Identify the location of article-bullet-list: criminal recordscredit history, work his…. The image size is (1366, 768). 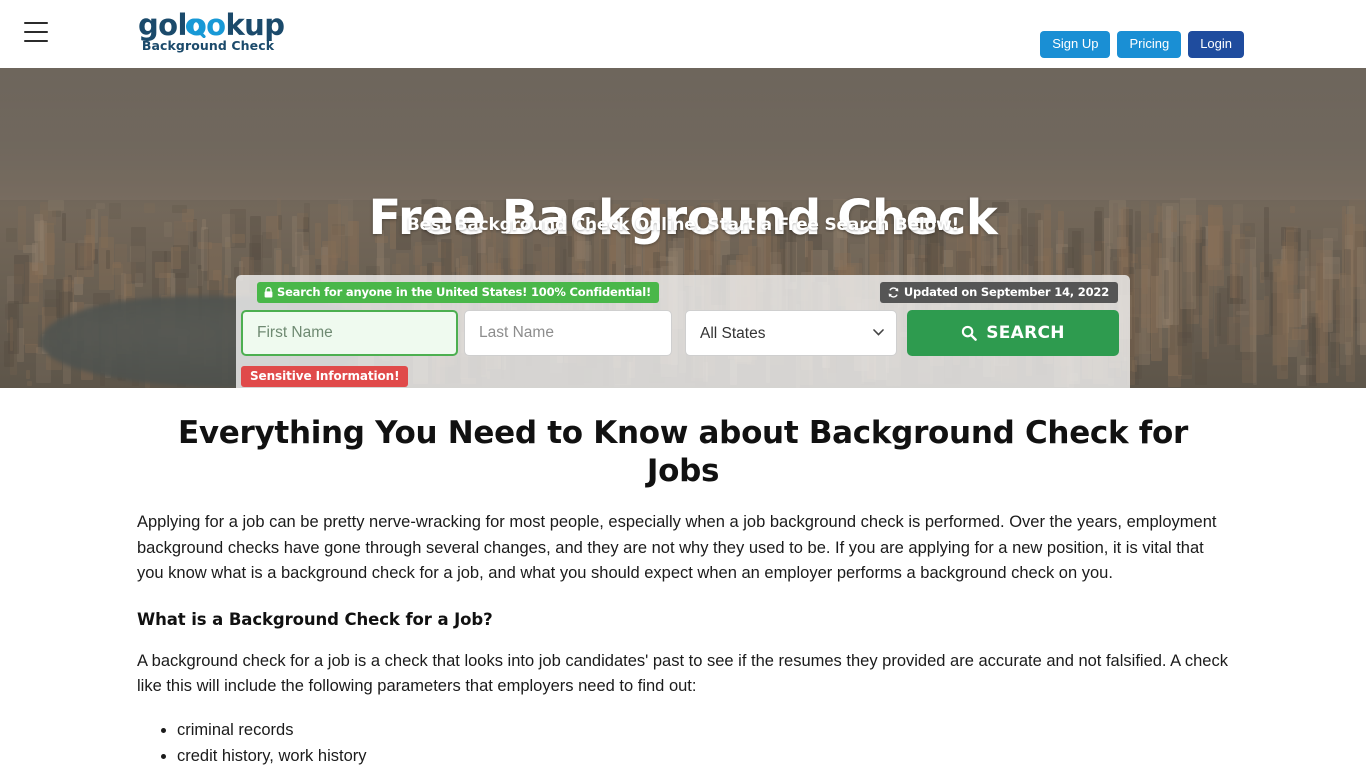
(683, 742).